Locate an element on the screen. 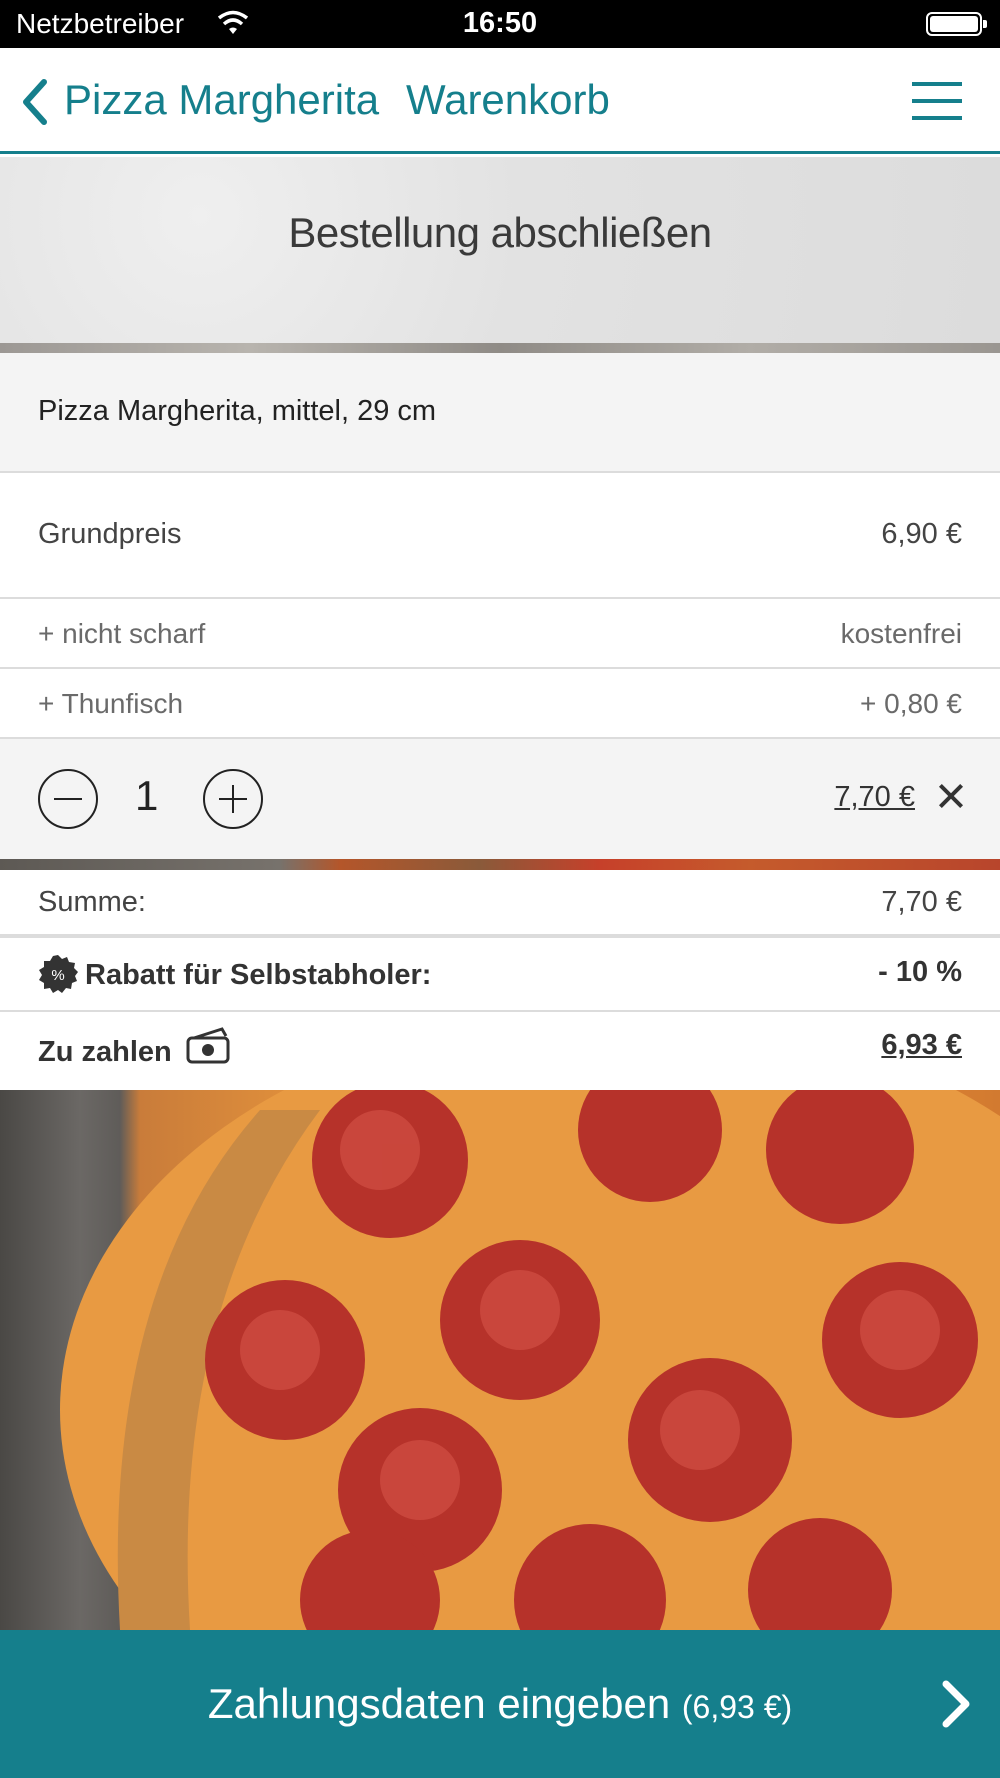  chevron-right-icon is located at coordinates (956, 1704).